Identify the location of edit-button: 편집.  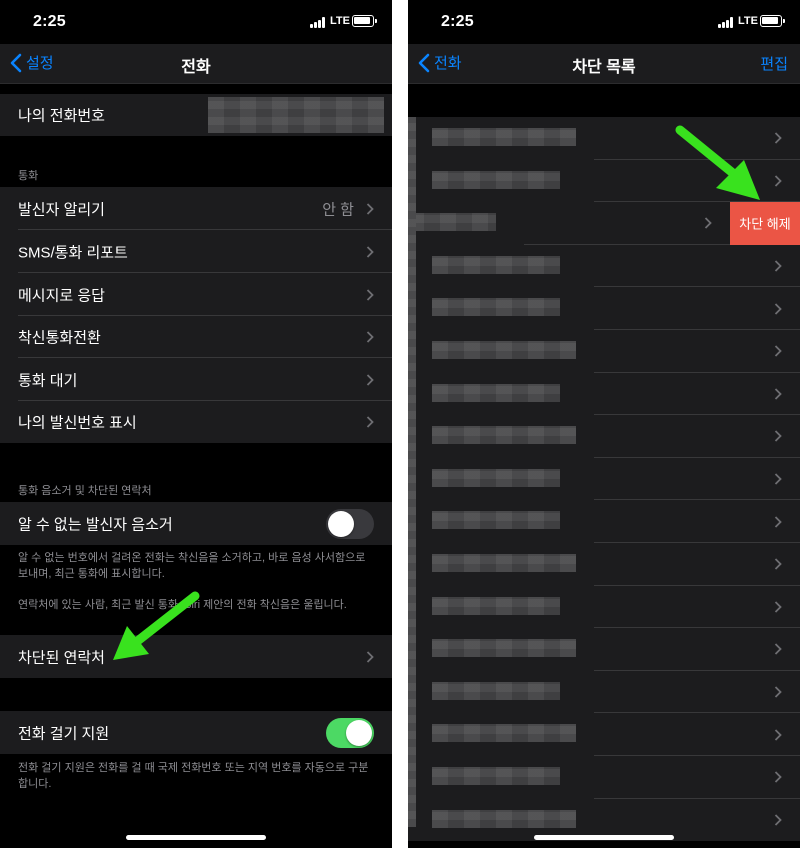
(774, 63).